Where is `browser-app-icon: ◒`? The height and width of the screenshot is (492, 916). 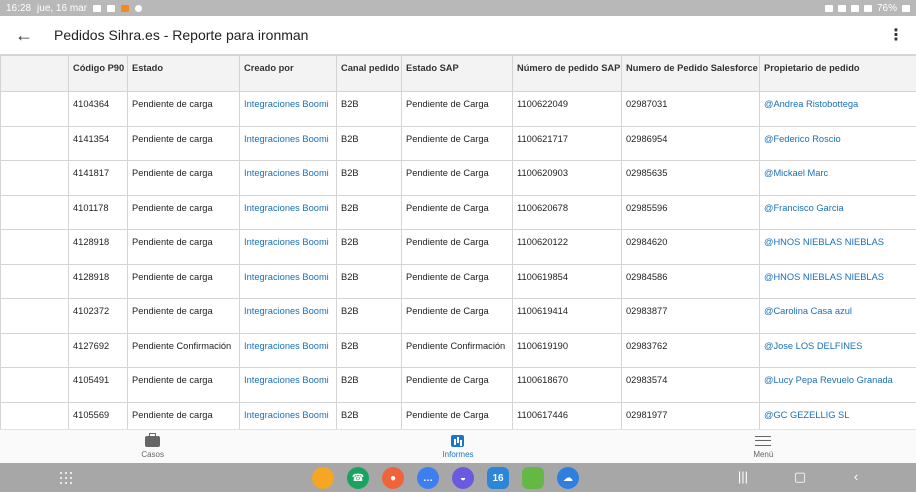 browser-app-icon: ◒ is located at coordinates (463, 478).